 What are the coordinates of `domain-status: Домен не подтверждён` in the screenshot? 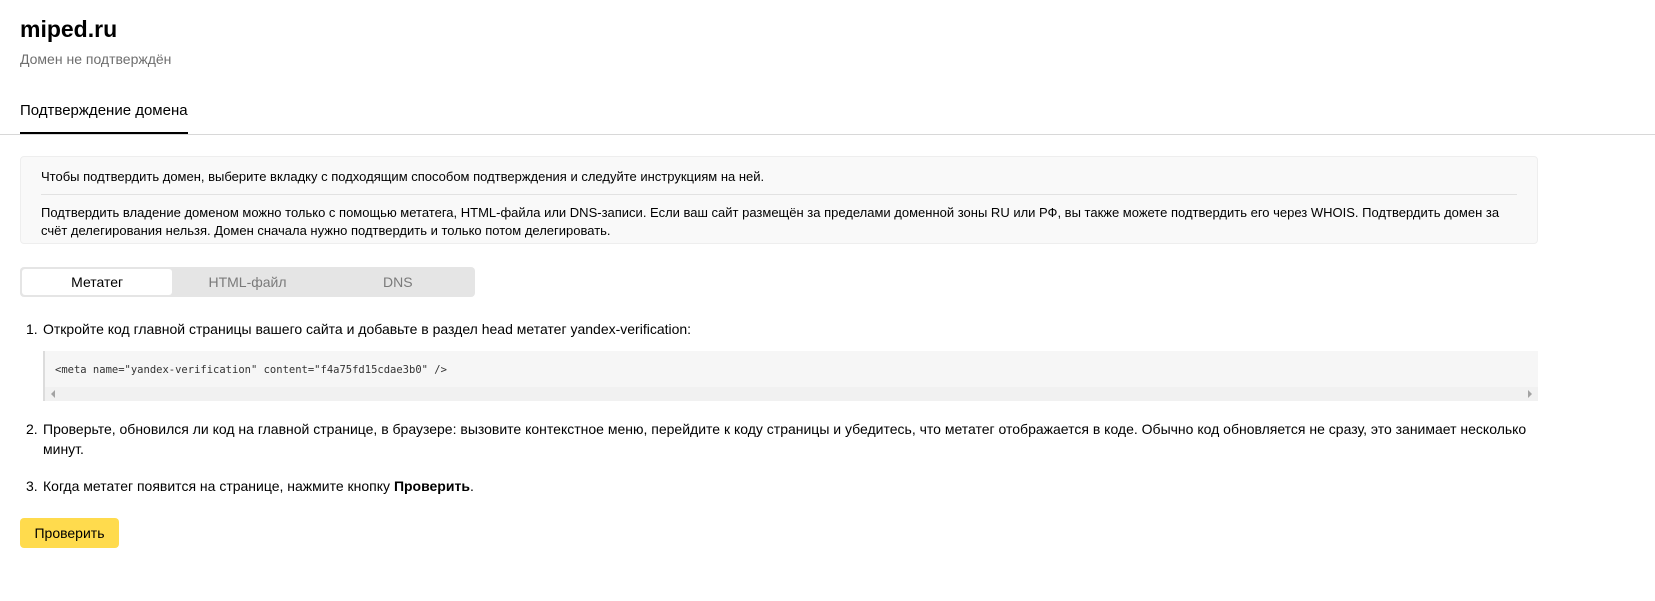 It's located at (96, 59).